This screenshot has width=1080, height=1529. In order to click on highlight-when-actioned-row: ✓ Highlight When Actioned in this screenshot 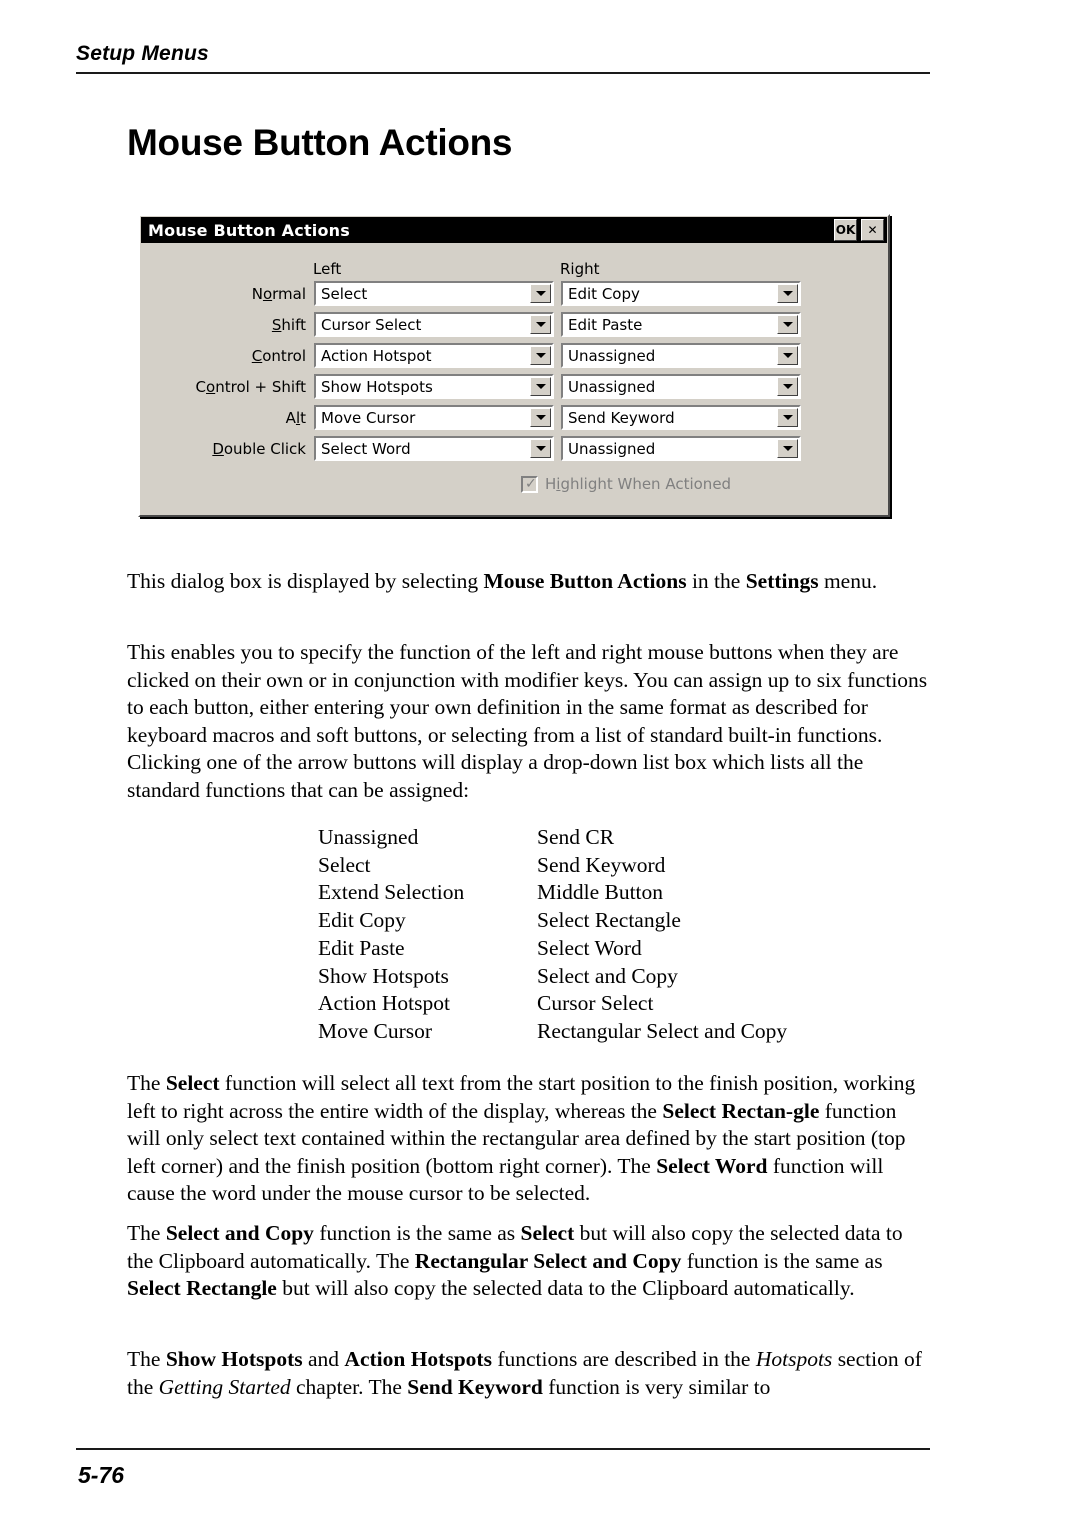, I will do `click(695, 484)`.